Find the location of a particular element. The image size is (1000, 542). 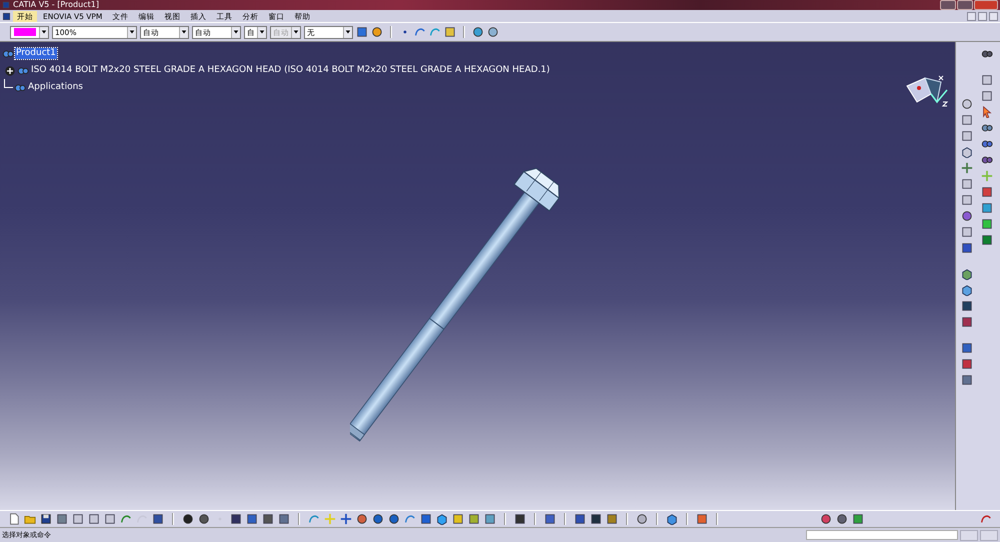

select-icon is located at coordinates (986, 112).